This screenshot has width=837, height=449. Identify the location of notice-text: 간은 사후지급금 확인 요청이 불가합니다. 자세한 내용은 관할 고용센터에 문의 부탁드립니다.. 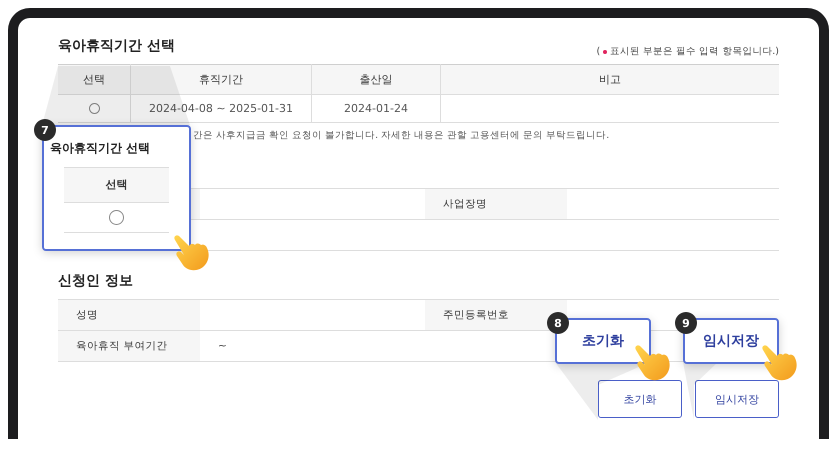
(401, 135).